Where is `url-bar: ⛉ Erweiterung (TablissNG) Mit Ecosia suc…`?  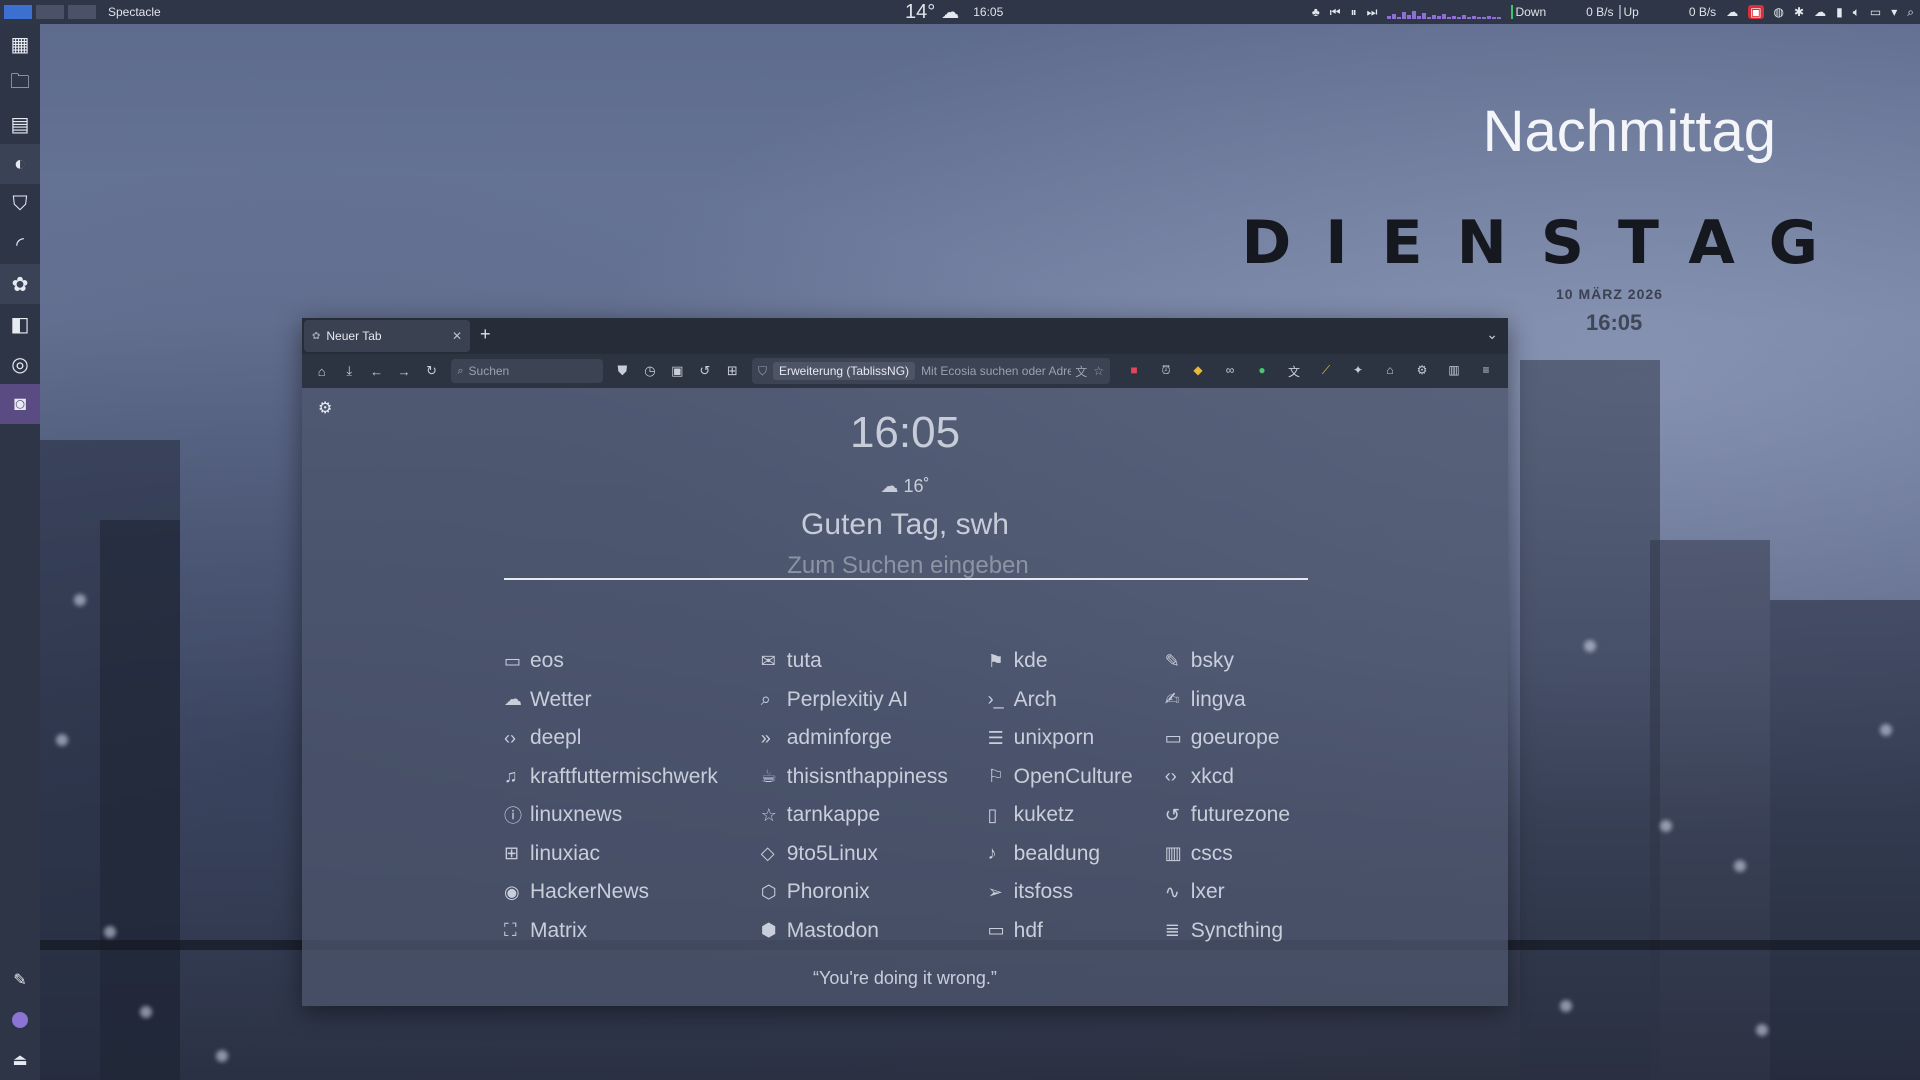
url-bar: ⛉ Erweiterung (TablissNG) Mit Ecosia suc… is located at coordinates (931, 371).